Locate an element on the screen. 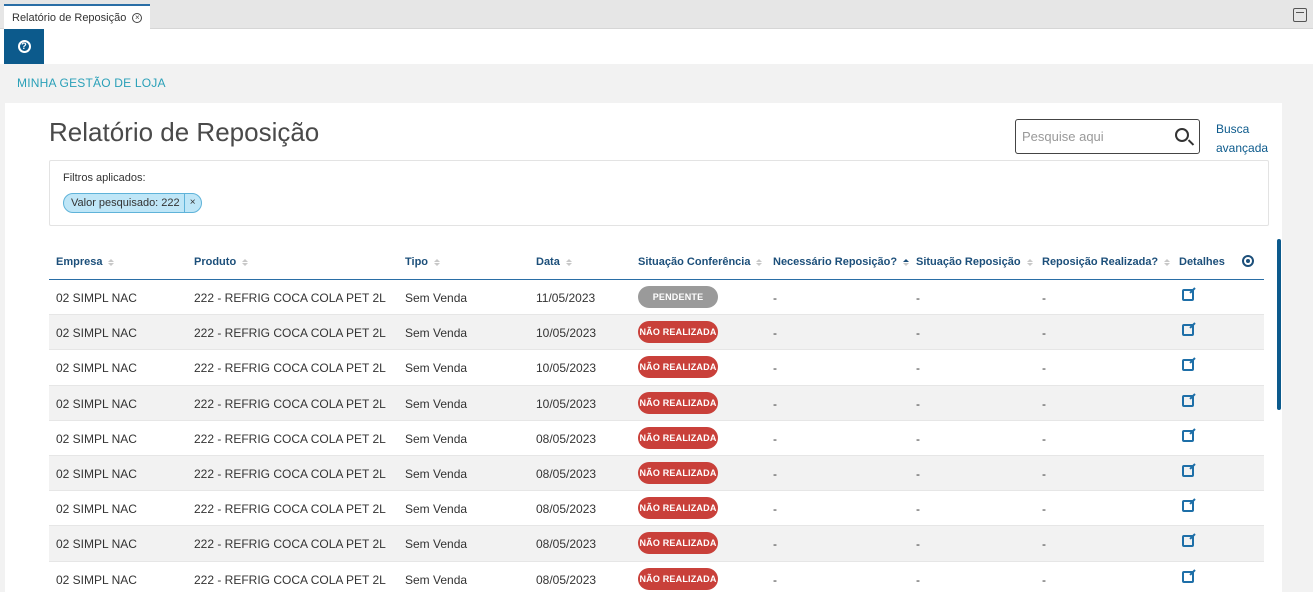 Image resolution: width=1313 pixels, height=592 pixels. column-header-reposicao-realizada: Reposição Realizada? is located at coordinates (1106, 262).